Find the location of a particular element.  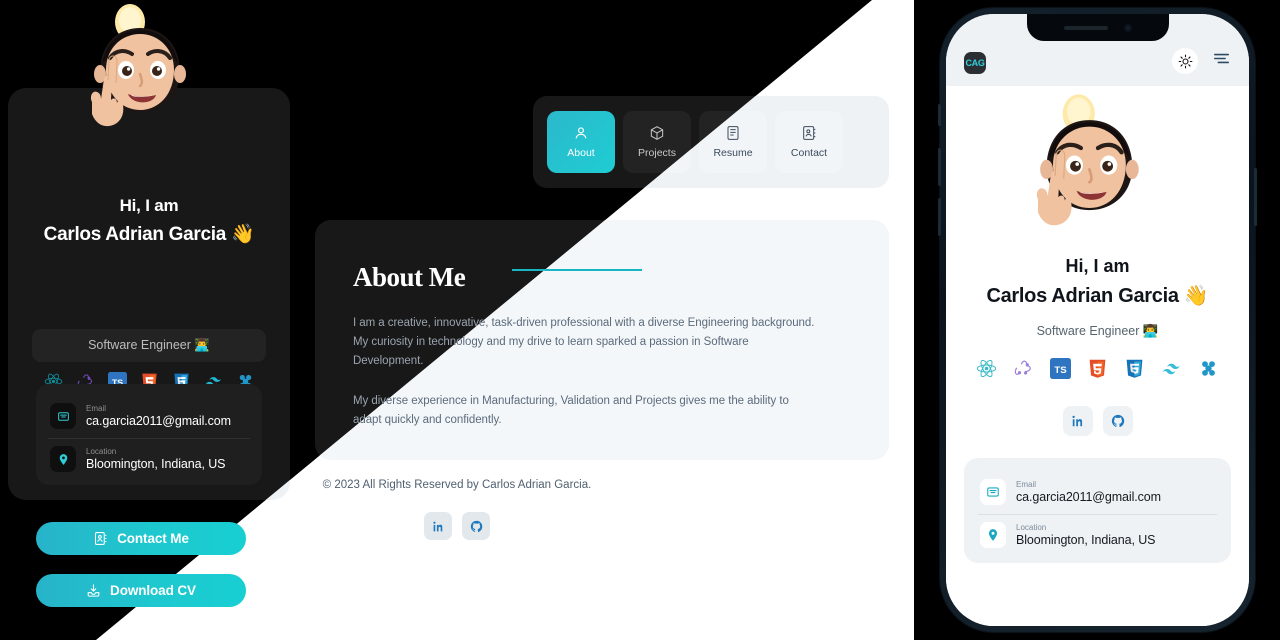

theme-toggle-button is located at coordinates (1185, 61).